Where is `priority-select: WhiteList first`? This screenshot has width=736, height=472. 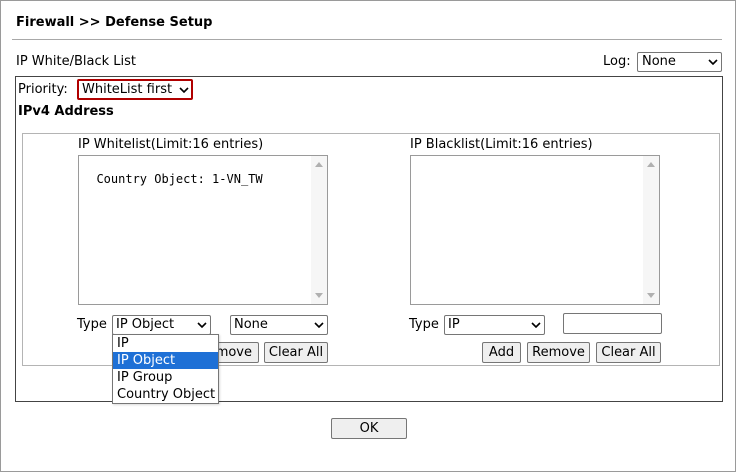 priority-select: WhiteList first is located at coordinates (135, 89).